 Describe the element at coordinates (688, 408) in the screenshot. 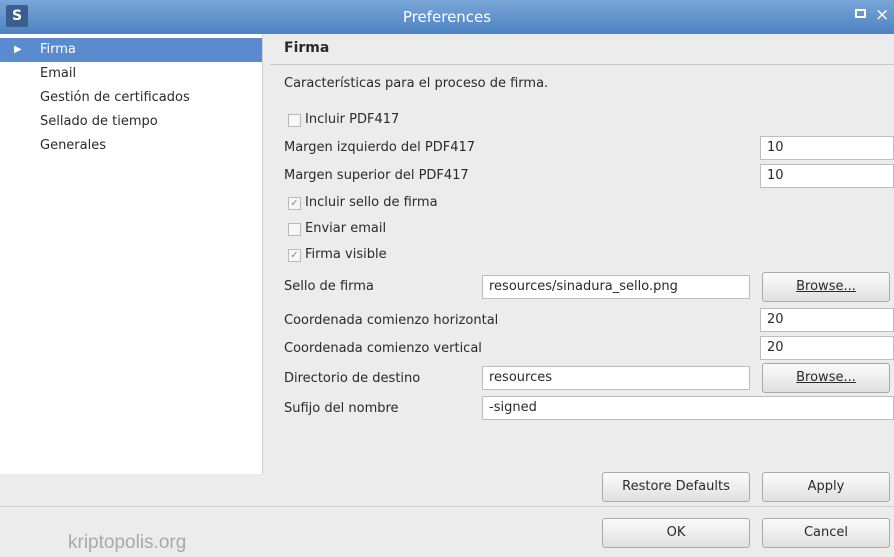

I see `sufijo-nombre-input: -signed` at that location.